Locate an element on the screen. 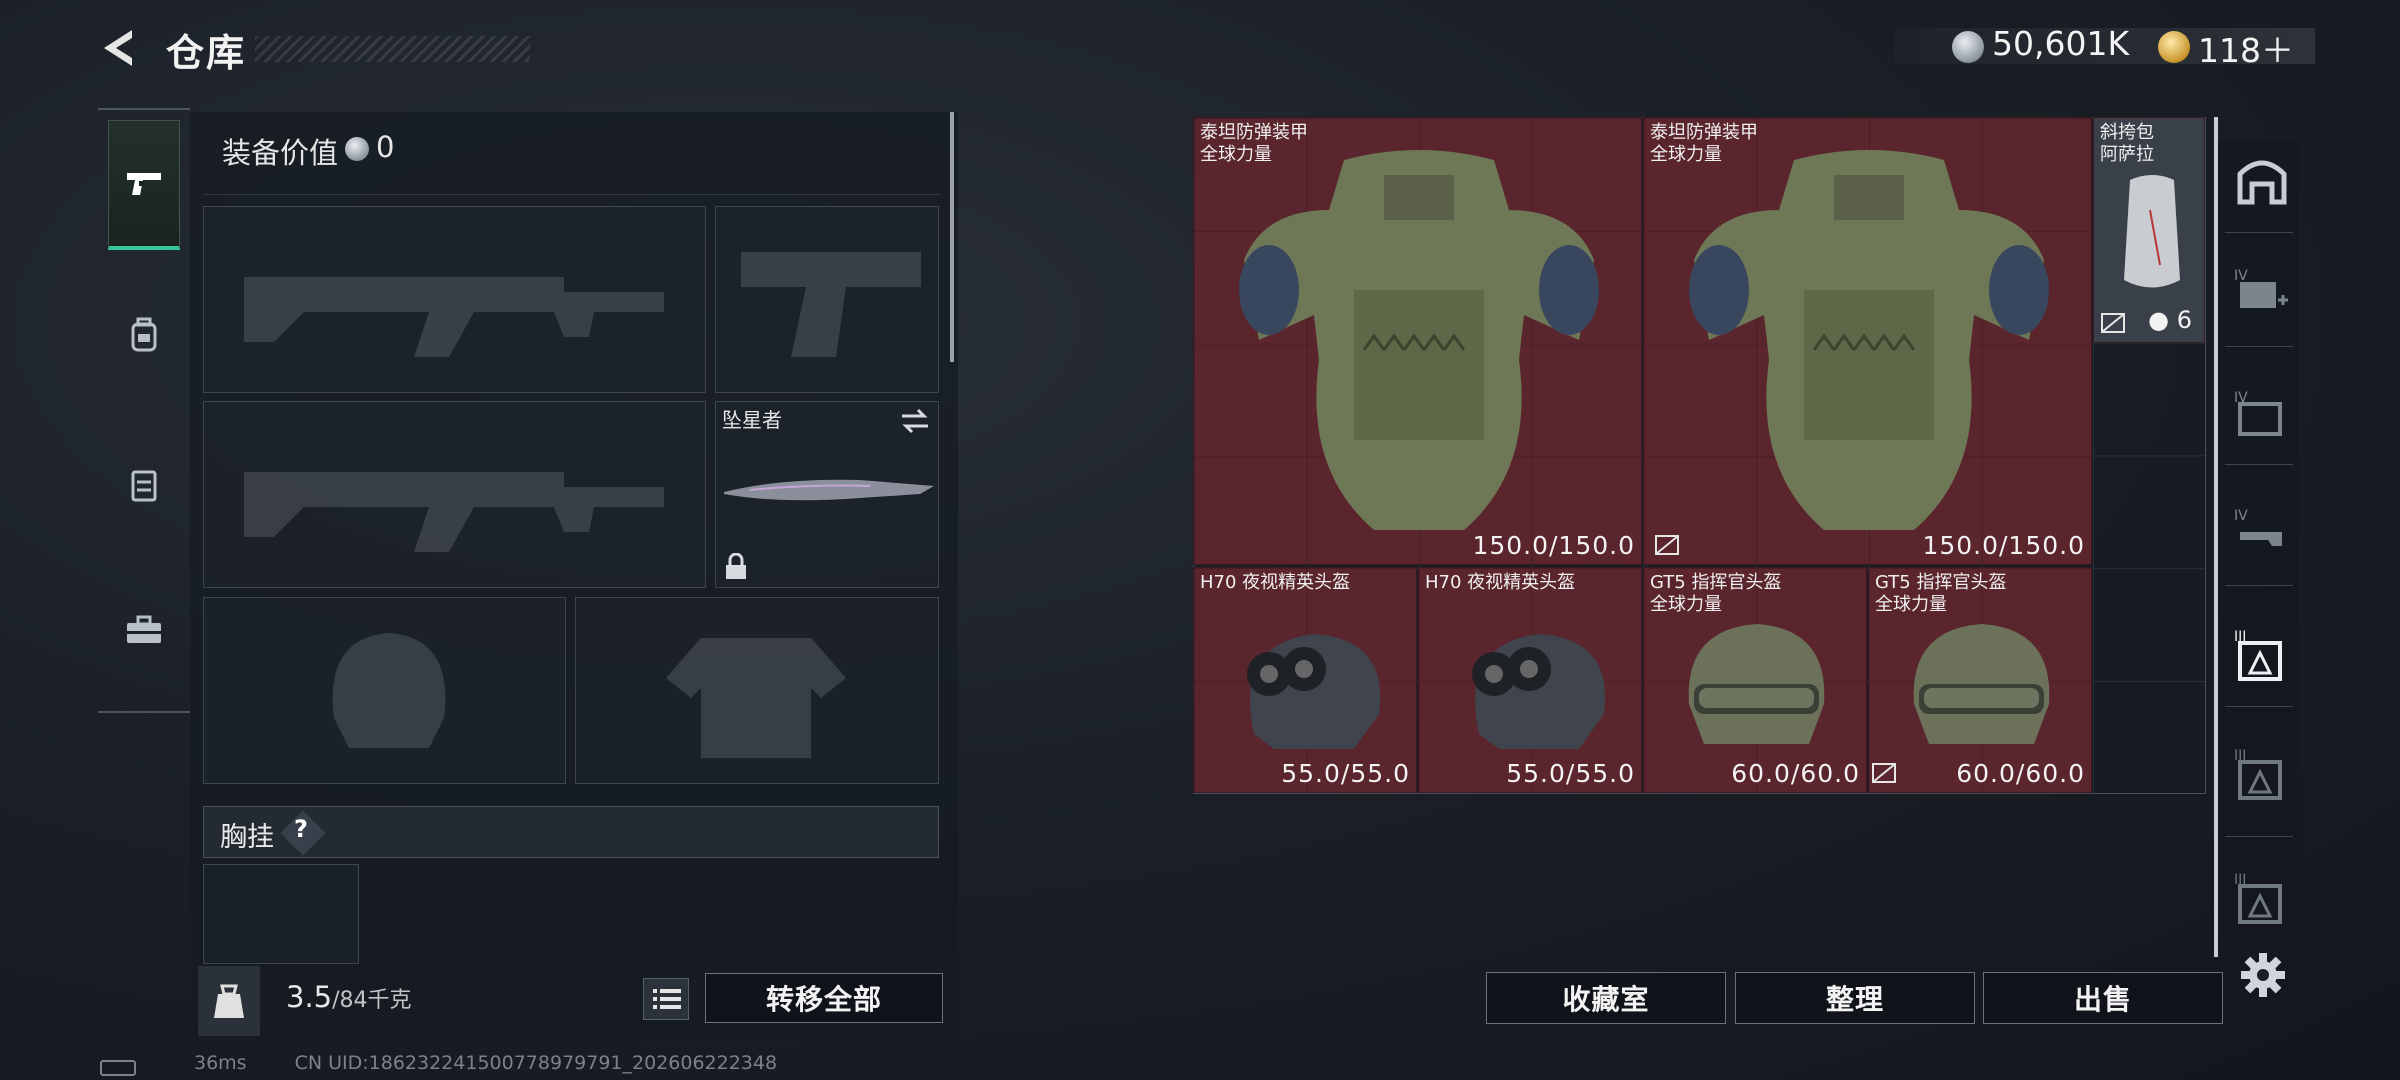  medical-case-icon: IV is located at coordinates (2261, 288).